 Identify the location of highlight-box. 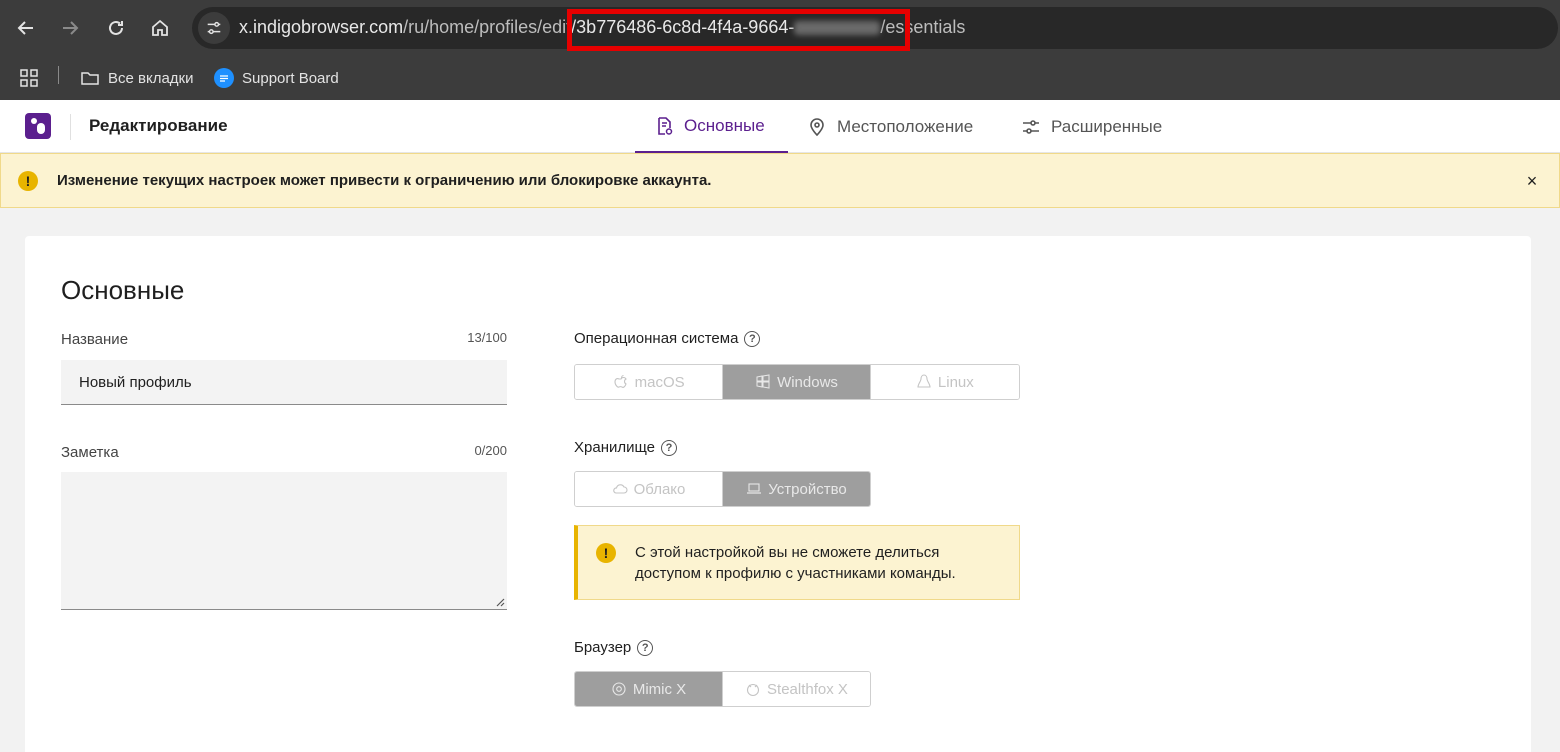
(738, 30).